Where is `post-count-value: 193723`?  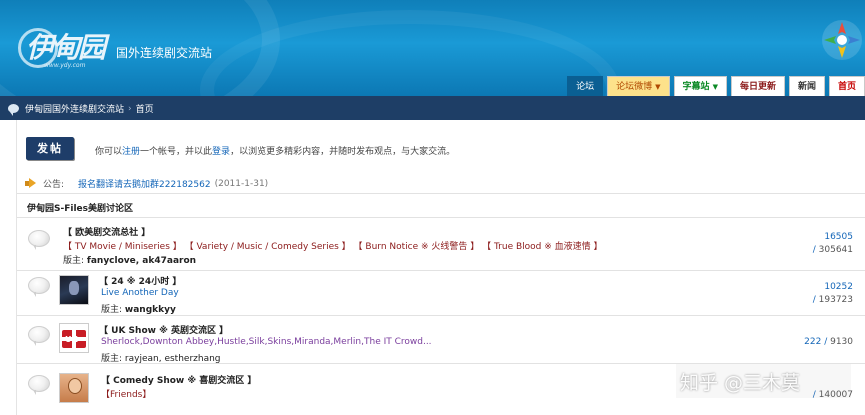
post-count-value: 193723 is located at coordinates (835, 300).